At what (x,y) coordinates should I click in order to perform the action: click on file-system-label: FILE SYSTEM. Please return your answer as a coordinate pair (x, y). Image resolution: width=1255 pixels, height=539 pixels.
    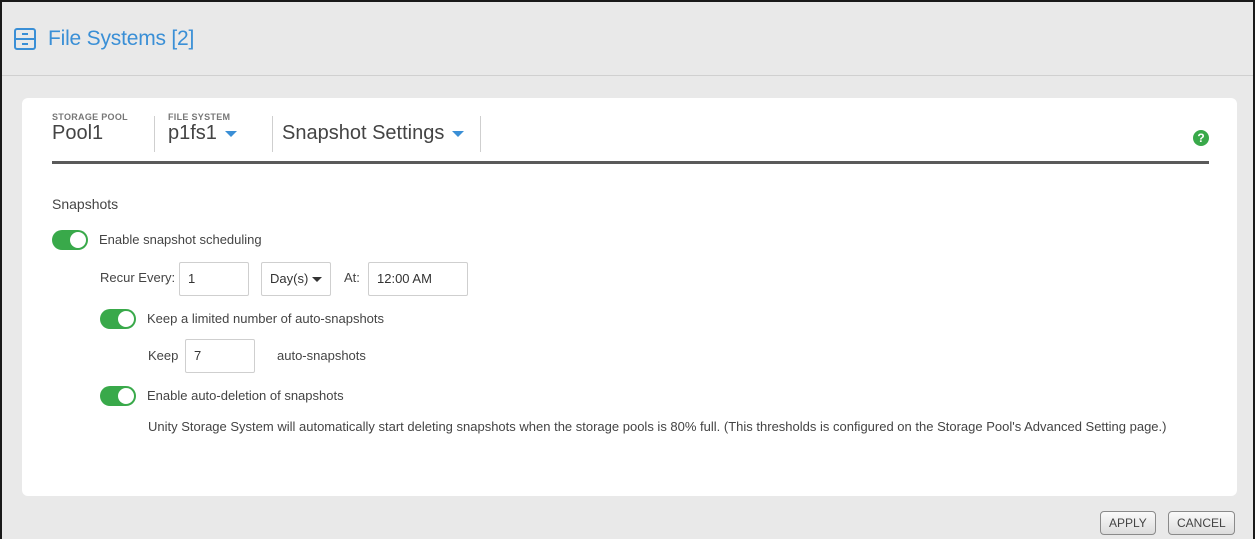
    Looking at the image, I should click on (199, 117).